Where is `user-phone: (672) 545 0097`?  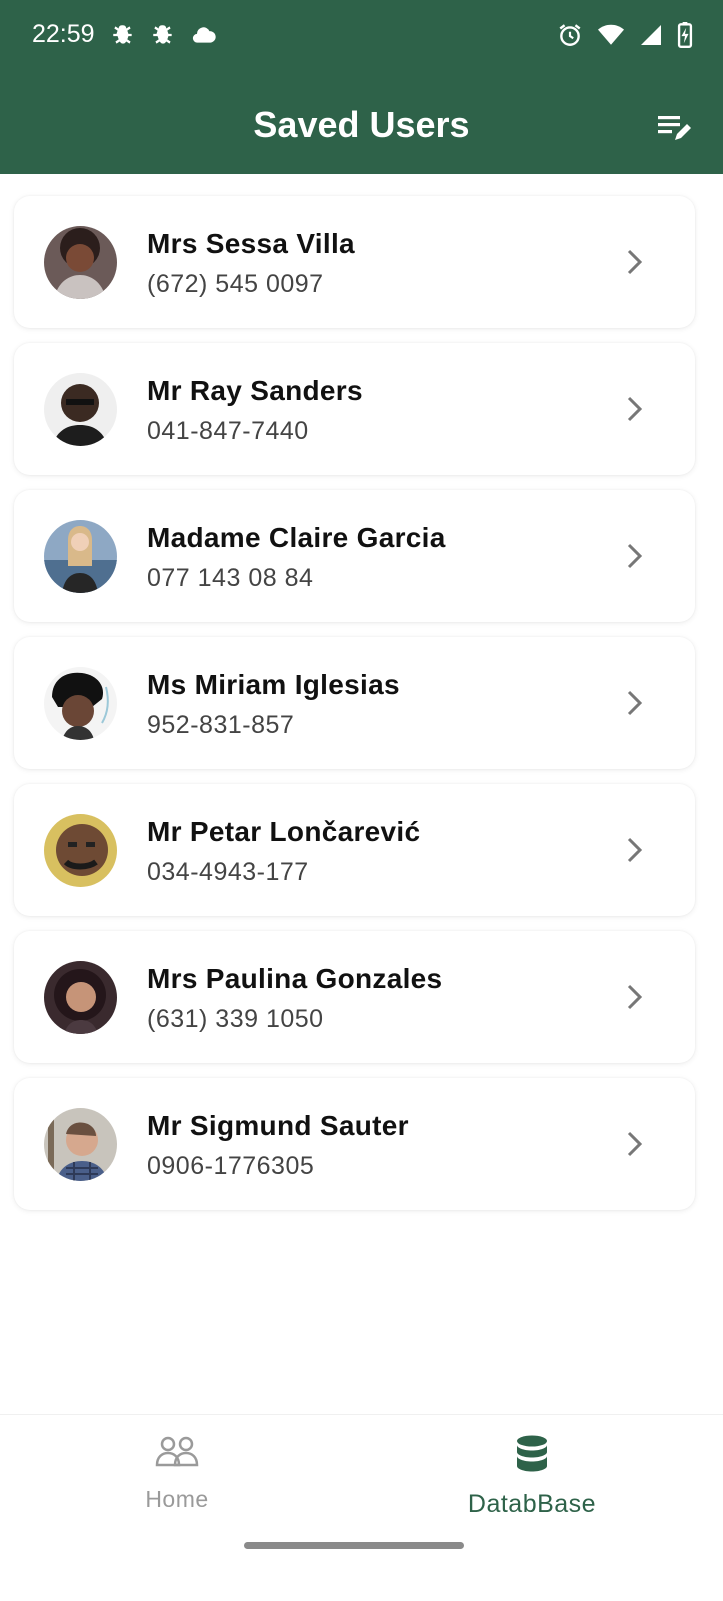
user-phone: (672) 545 0097 is located at coordinates (235, 284).